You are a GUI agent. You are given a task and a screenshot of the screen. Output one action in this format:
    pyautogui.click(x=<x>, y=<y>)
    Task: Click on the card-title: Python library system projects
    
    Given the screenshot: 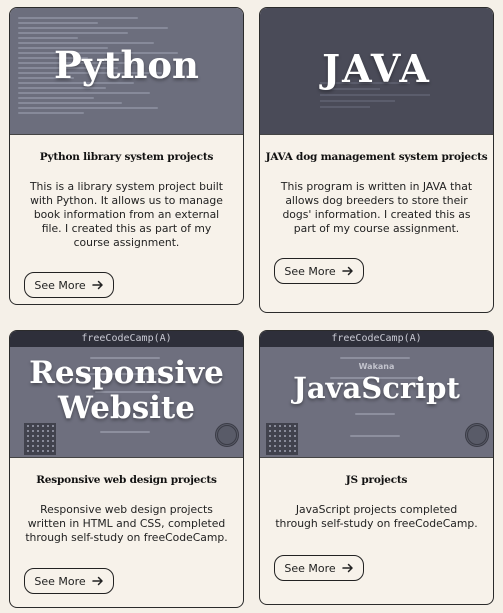 What is the action you would take?
    pyautogui.click(x=126, y=157)
    